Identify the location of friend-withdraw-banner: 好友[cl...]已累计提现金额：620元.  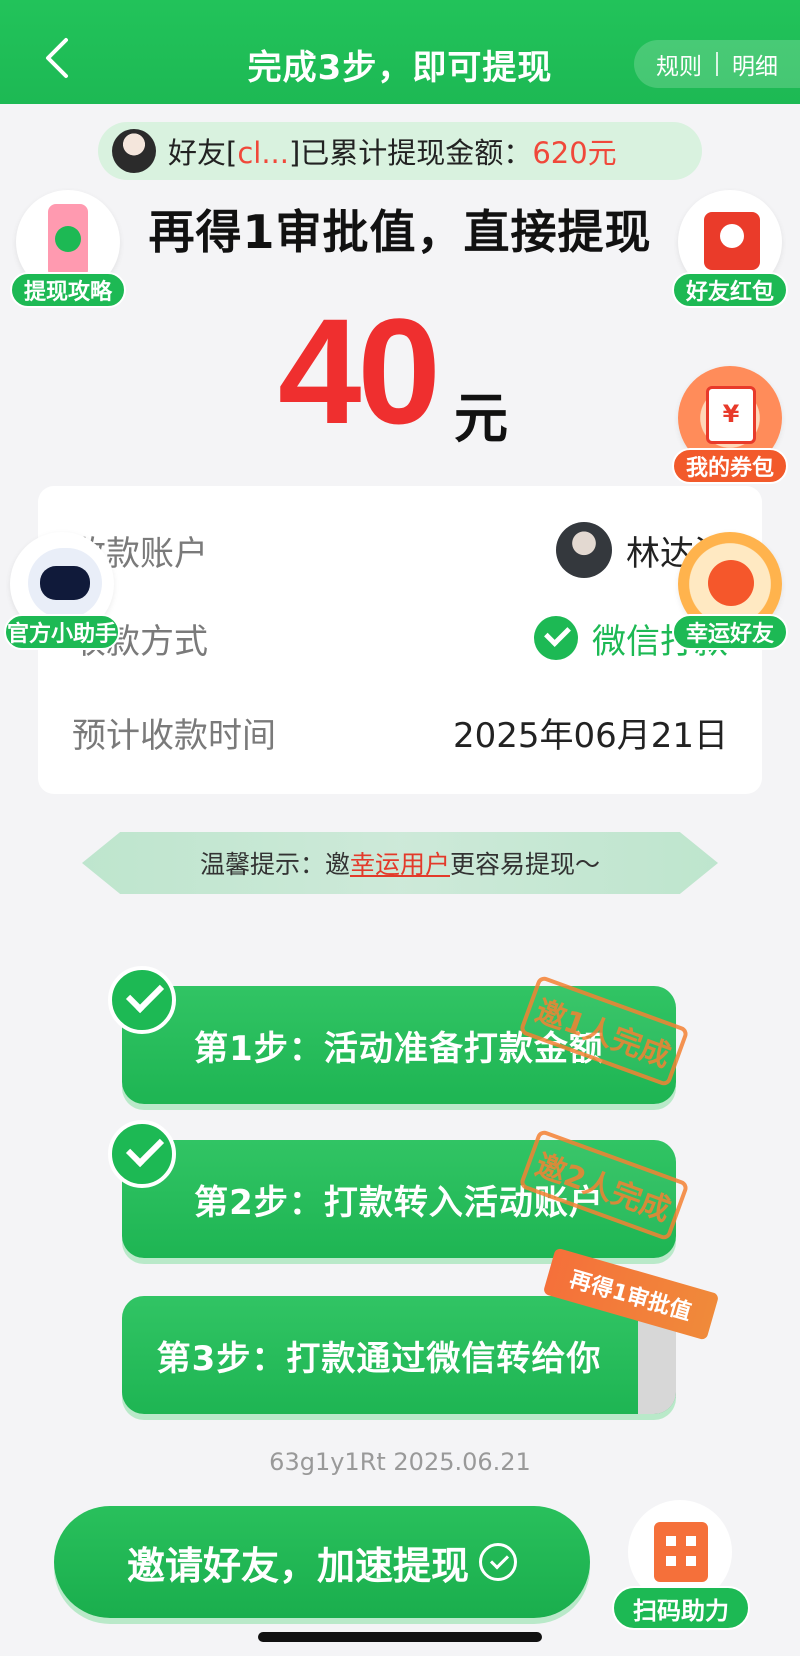
(400, 151).